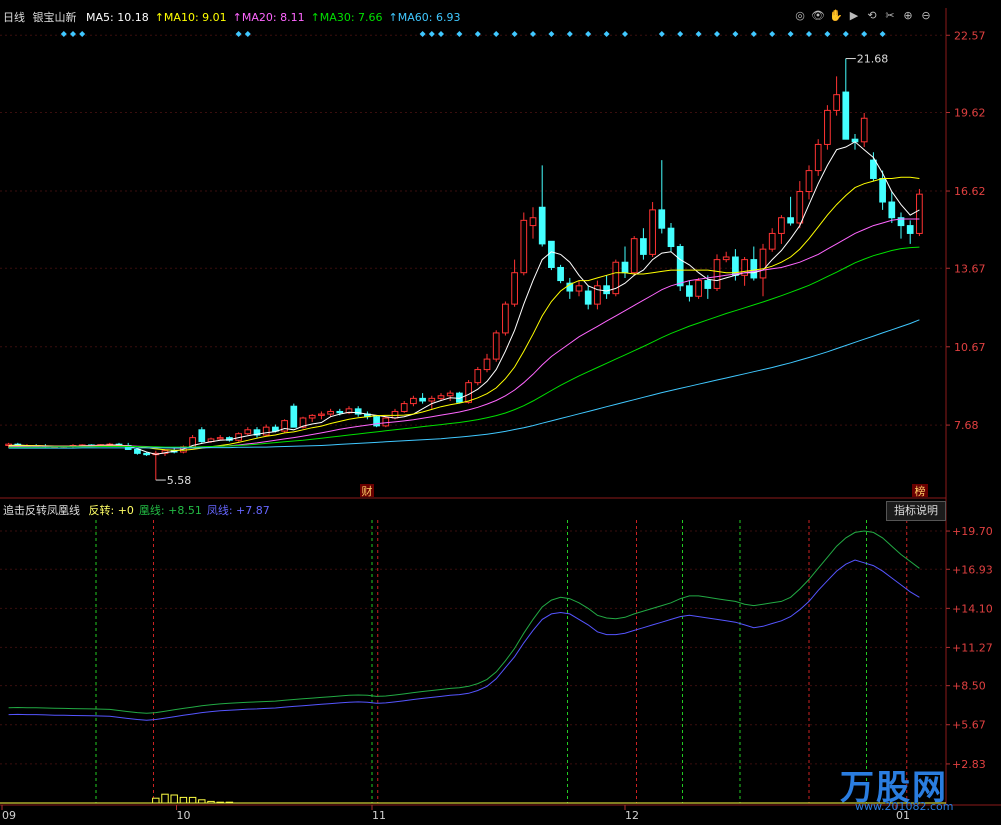  What do you see at coordinates (836, 15) in the screenshot?
I see `chart-control-icon-2: ✋` at bounding box center [836, 15].